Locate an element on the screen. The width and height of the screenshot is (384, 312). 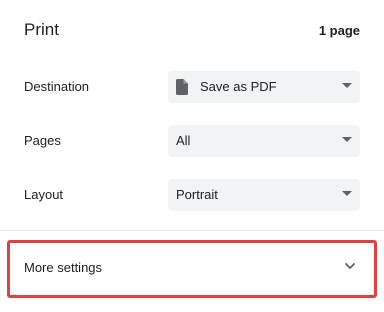
more-settings-label: More settings is located at coordinates (63, 267).